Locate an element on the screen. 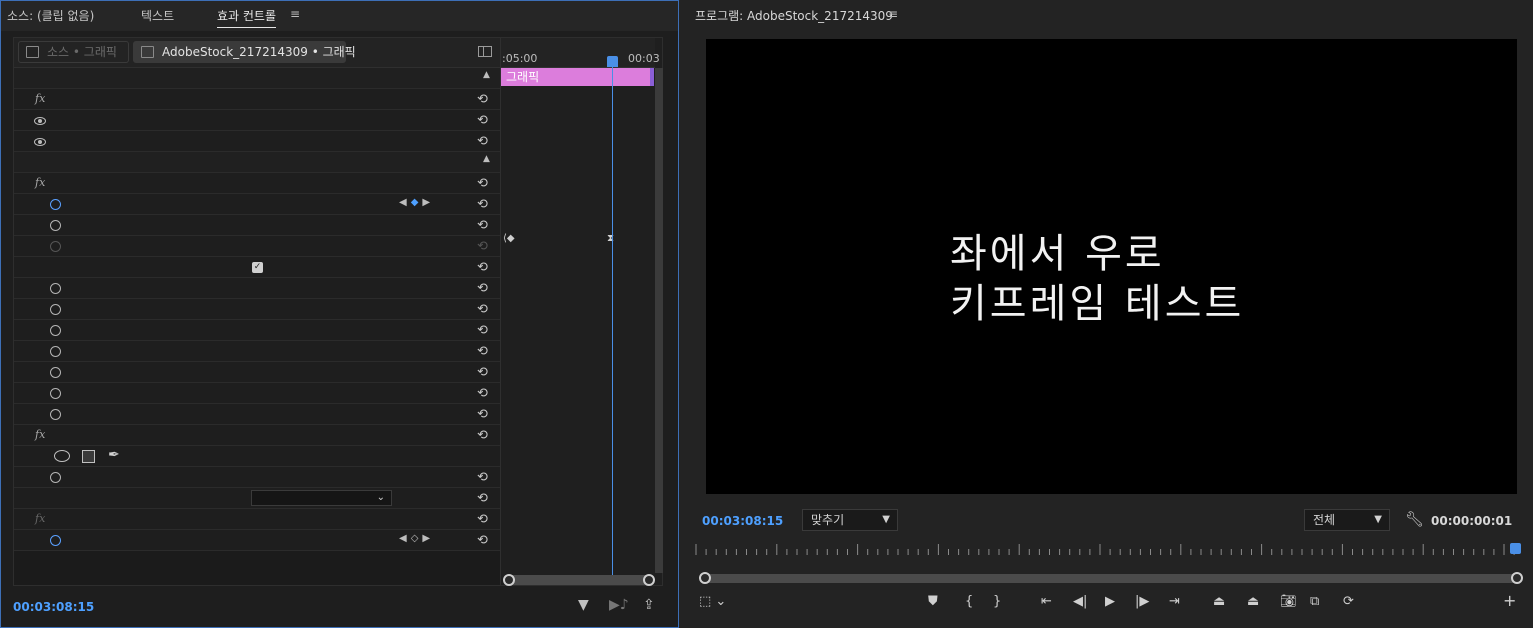 This screenshot has height=628, width=1533. sequence-clip-chip: AdobeStock_217214309 • 그래픽 is located at coordinates (244, 52).